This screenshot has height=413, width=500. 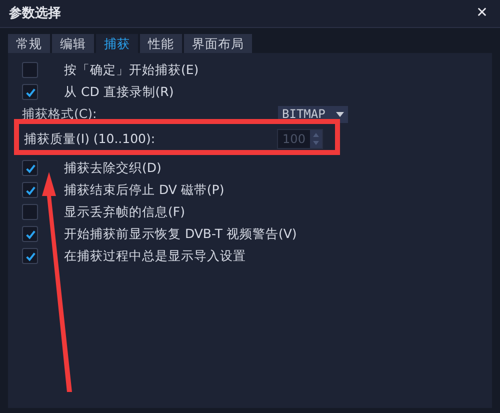 What do you see at coordinates (131, 69) in the screenshot?
I see `checkbox-label: 按「确定」开始捕获(E)` at bounding box center [131, 69].